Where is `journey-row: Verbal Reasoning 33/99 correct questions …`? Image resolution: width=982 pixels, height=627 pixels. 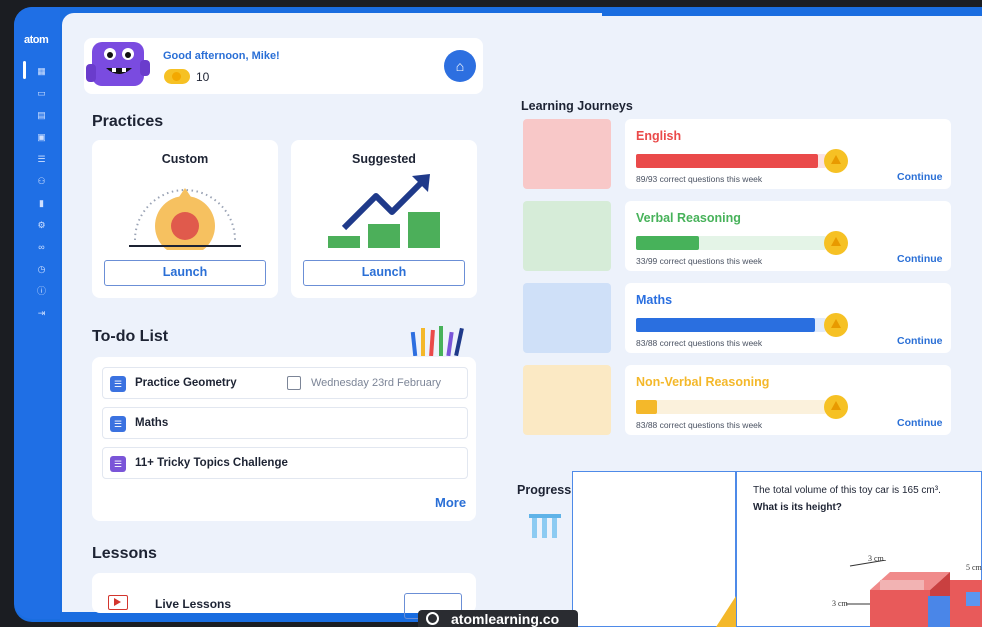 journey-row: Verbal Reasoning 33/99 correct questions … is located at coordinates (737, 236).